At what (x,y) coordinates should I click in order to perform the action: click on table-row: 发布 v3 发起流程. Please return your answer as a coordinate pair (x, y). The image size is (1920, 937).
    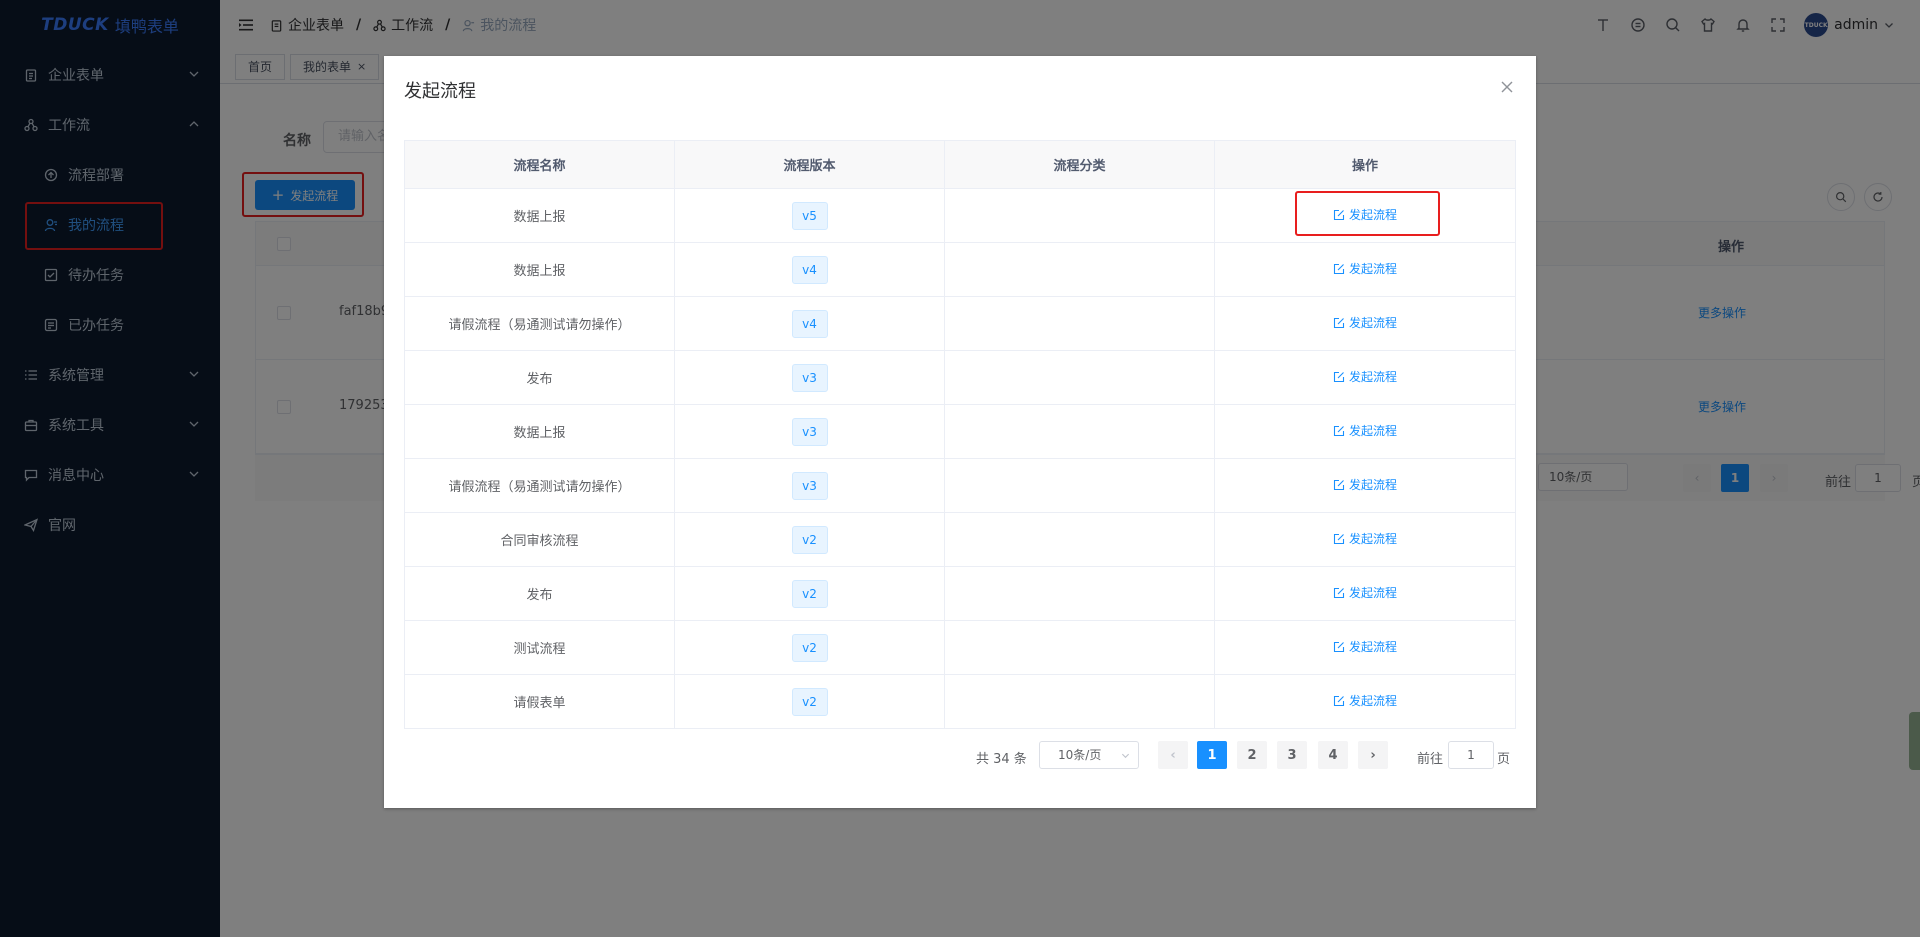
    Looking at the image, I should click on (960, 377).